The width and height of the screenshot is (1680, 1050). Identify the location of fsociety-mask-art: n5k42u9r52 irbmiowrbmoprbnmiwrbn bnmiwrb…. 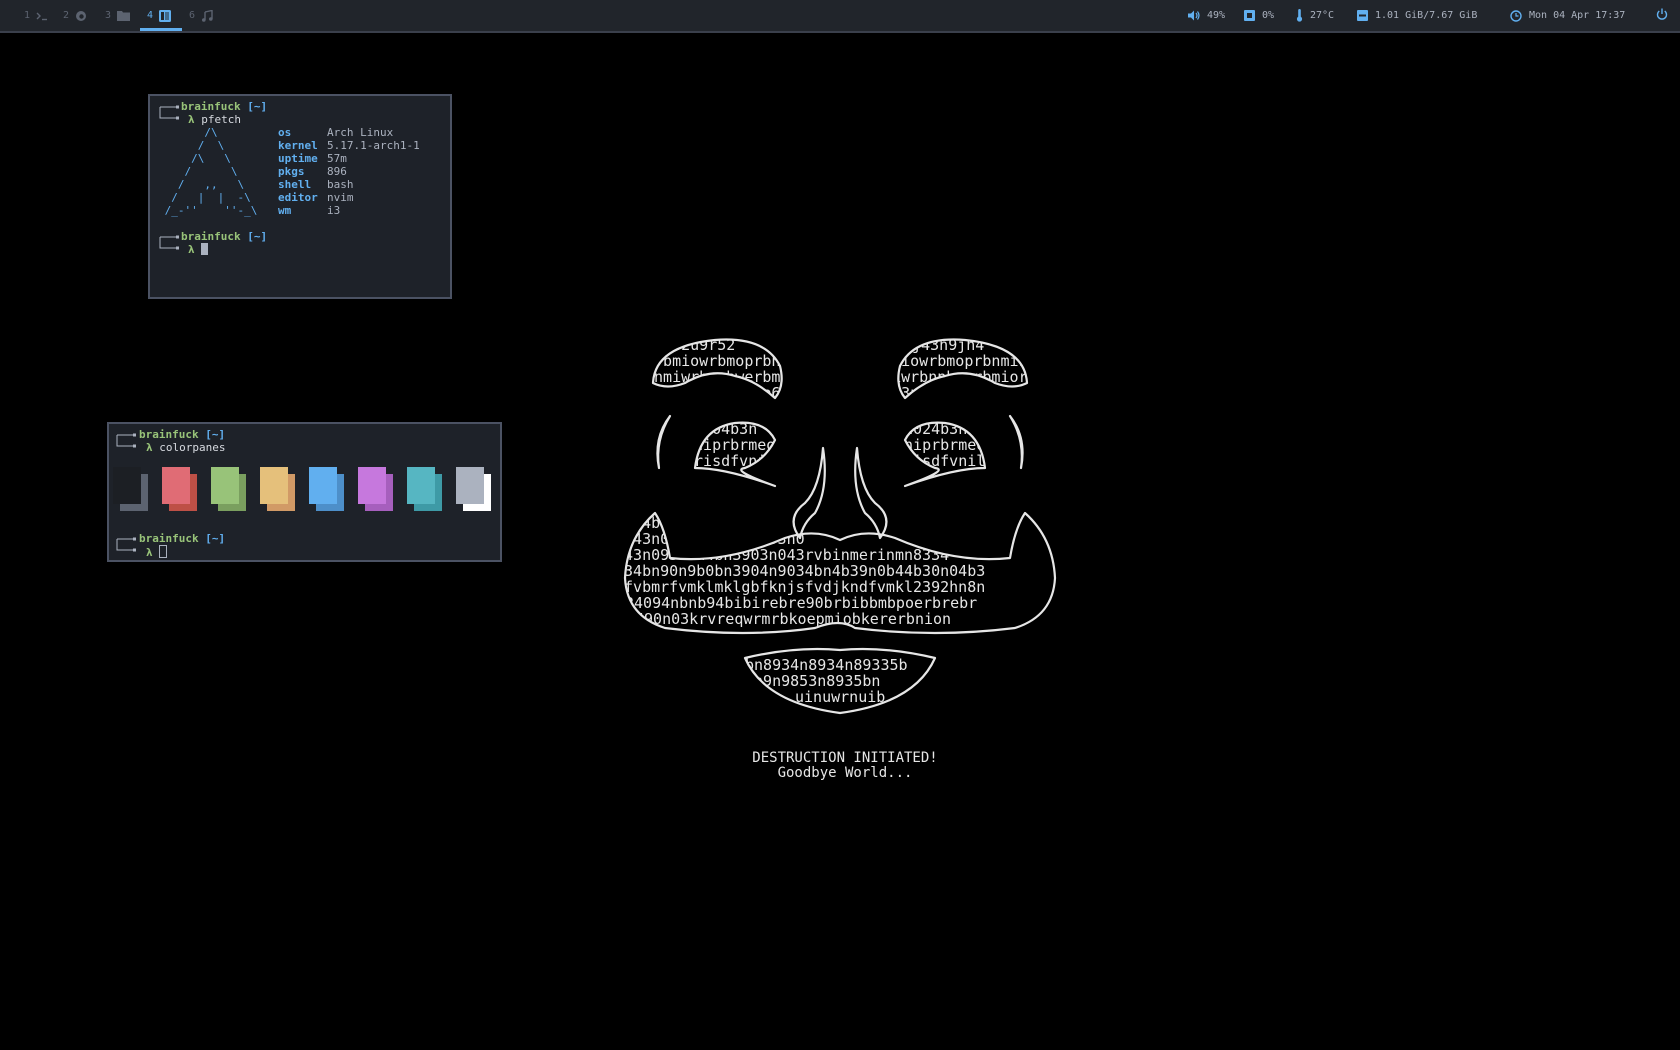
(840, 523).